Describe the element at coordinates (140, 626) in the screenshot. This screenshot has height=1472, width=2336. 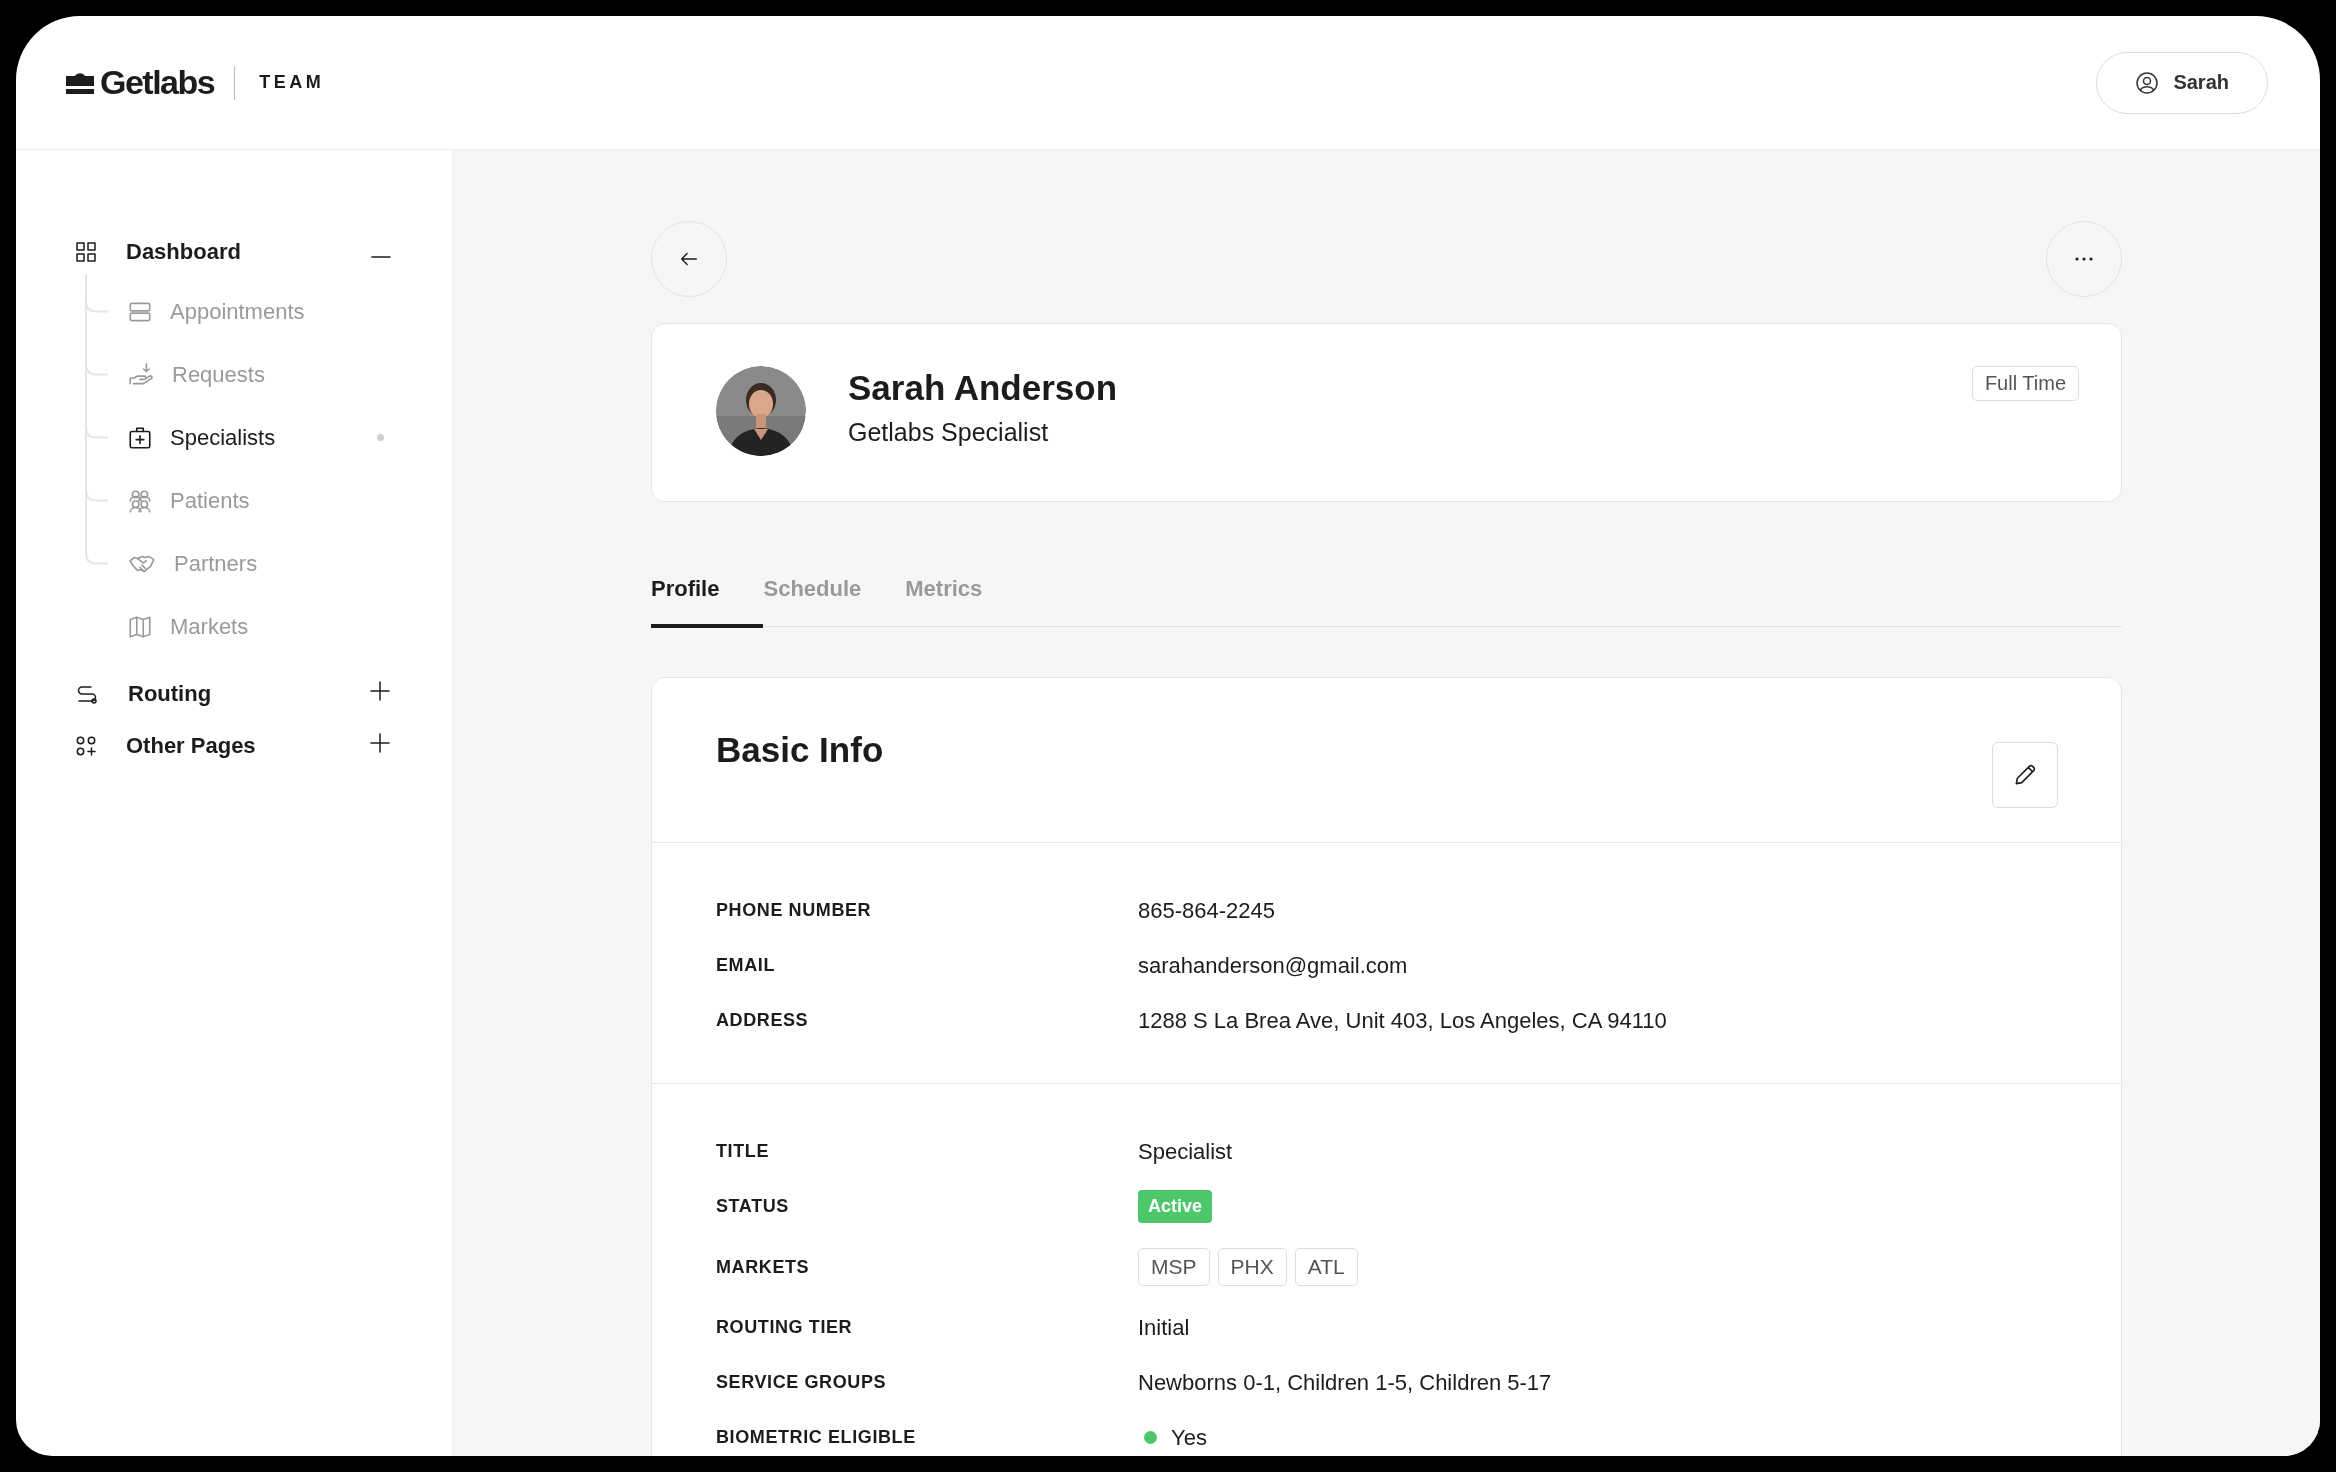
I see `map-icon` at that location.